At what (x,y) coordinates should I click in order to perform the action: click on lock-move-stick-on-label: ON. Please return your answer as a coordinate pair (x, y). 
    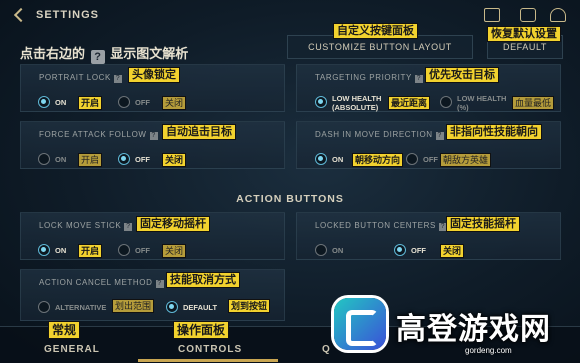
    Looking at the image, I should click on (61, 250).